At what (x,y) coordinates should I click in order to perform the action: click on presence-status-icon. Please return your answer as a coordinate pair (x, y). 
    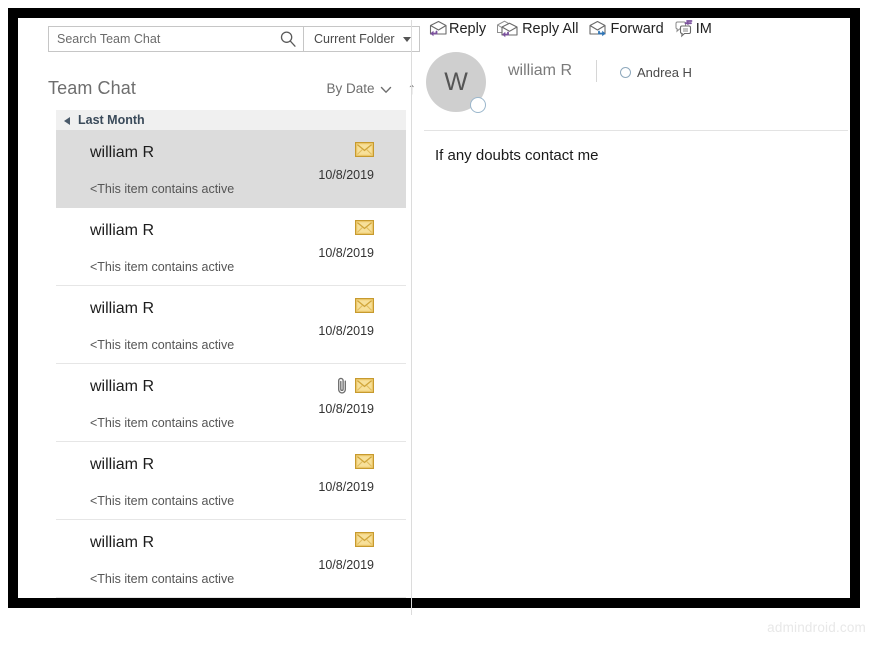
    Looking at the image, I should click on (478, 105).